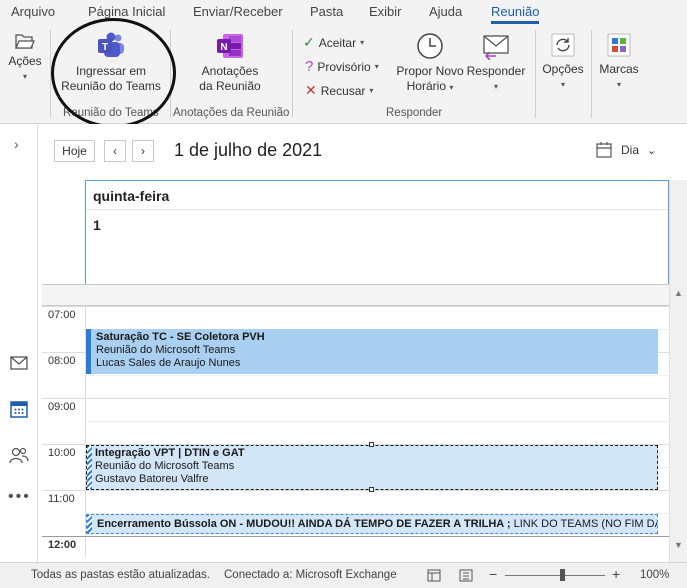 The width and height of the screenshot is (687, 588). I want to click on tentative-label: Provisório, so click(344, 66).